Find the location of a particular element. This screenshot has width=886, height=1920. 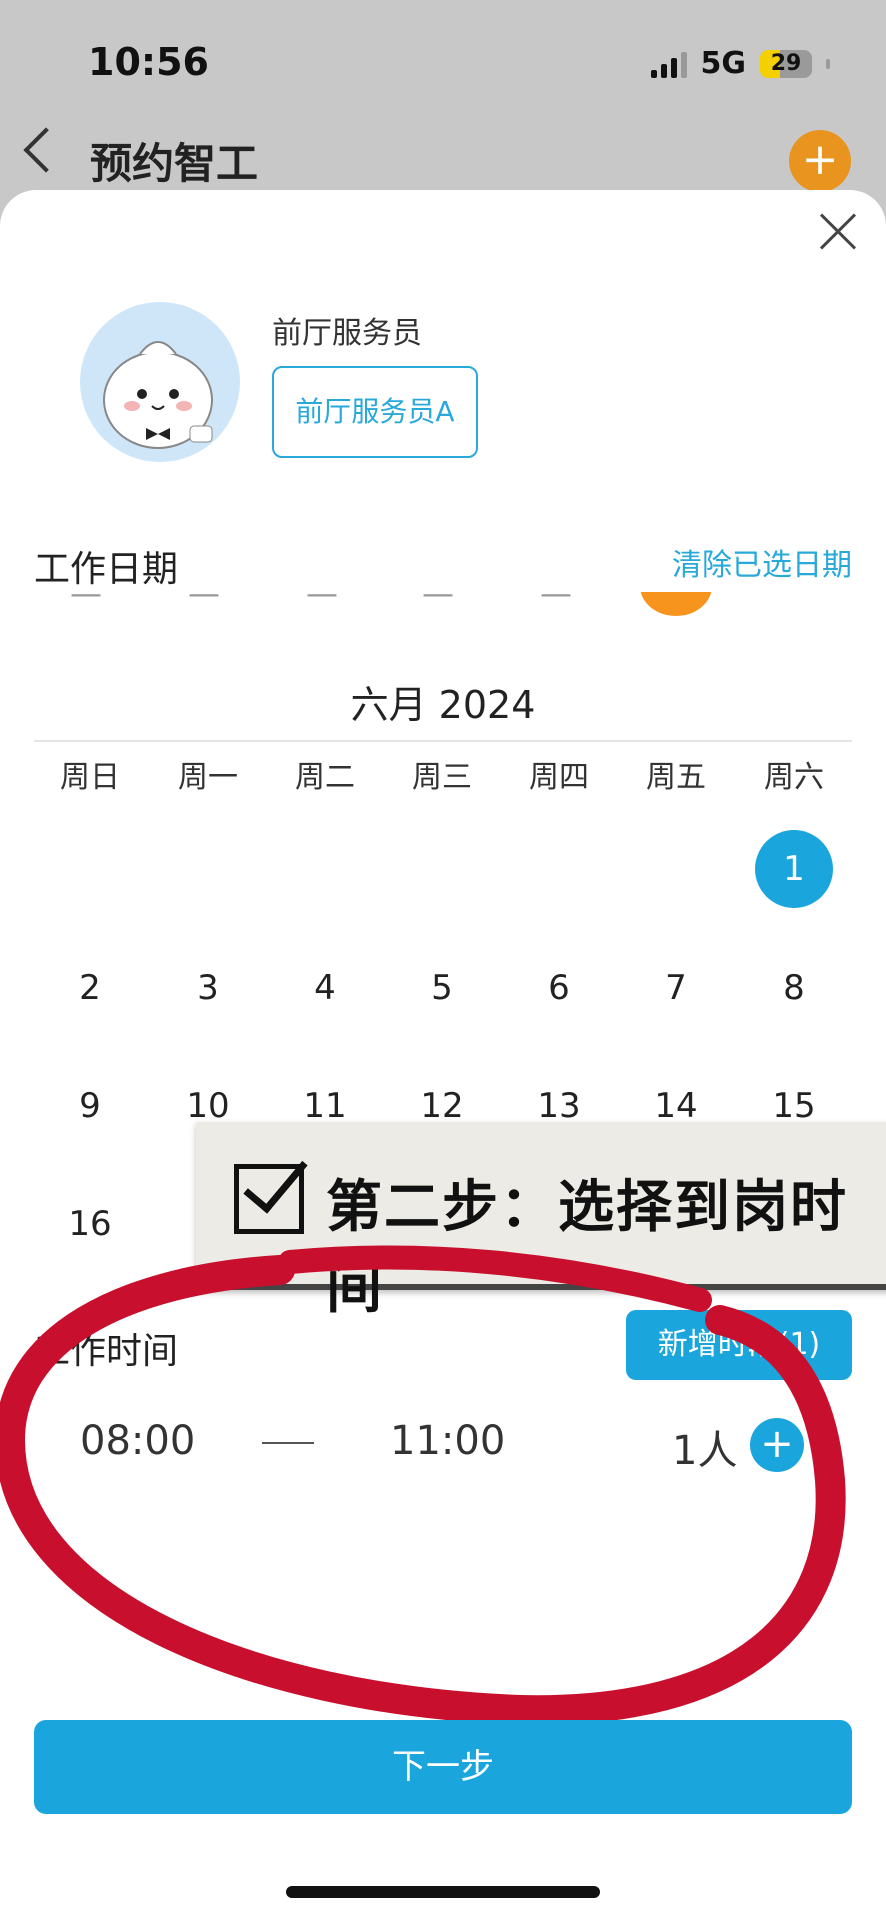

weekday-label: 周日 is located at coordinates (90, 777).